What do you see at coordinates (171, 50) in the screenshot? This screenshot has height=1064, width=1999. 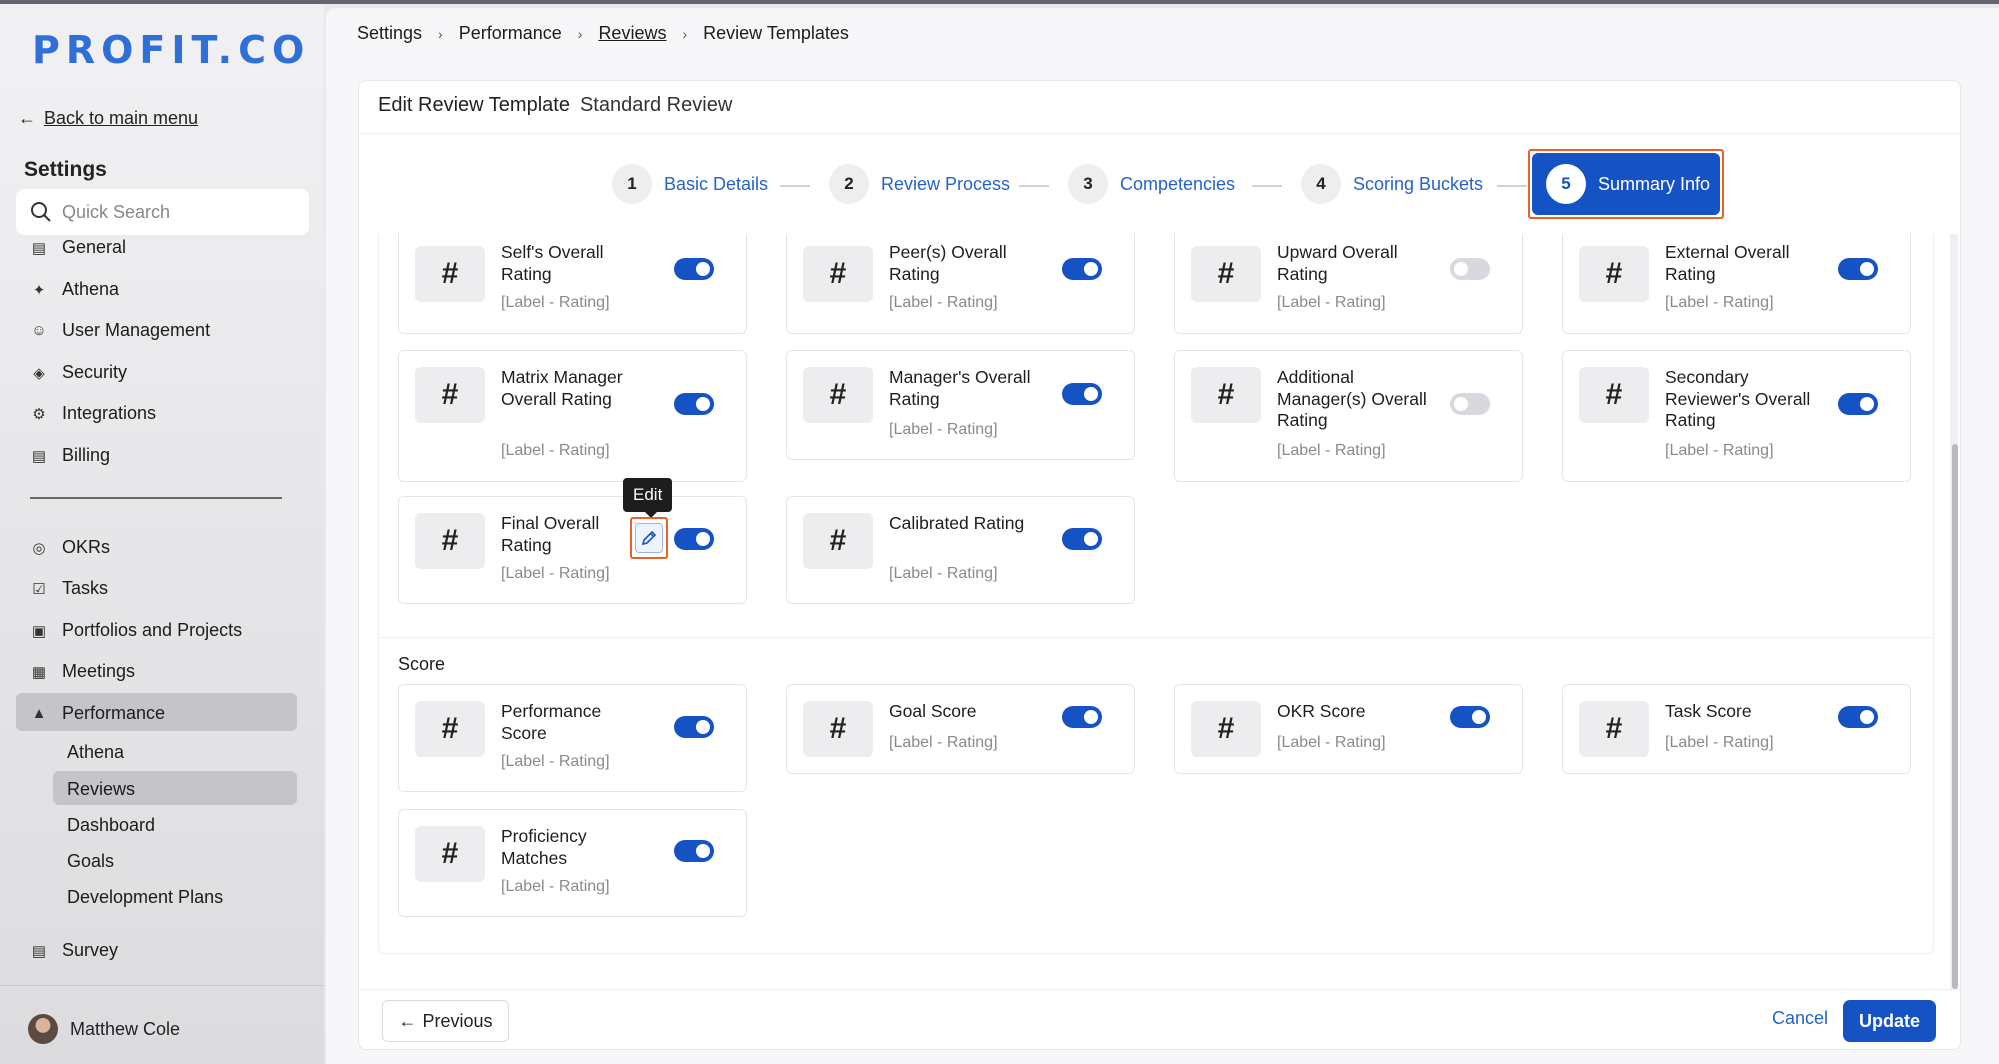 I see `logo: PROFIT.CO` at bounding box center [171, 50].